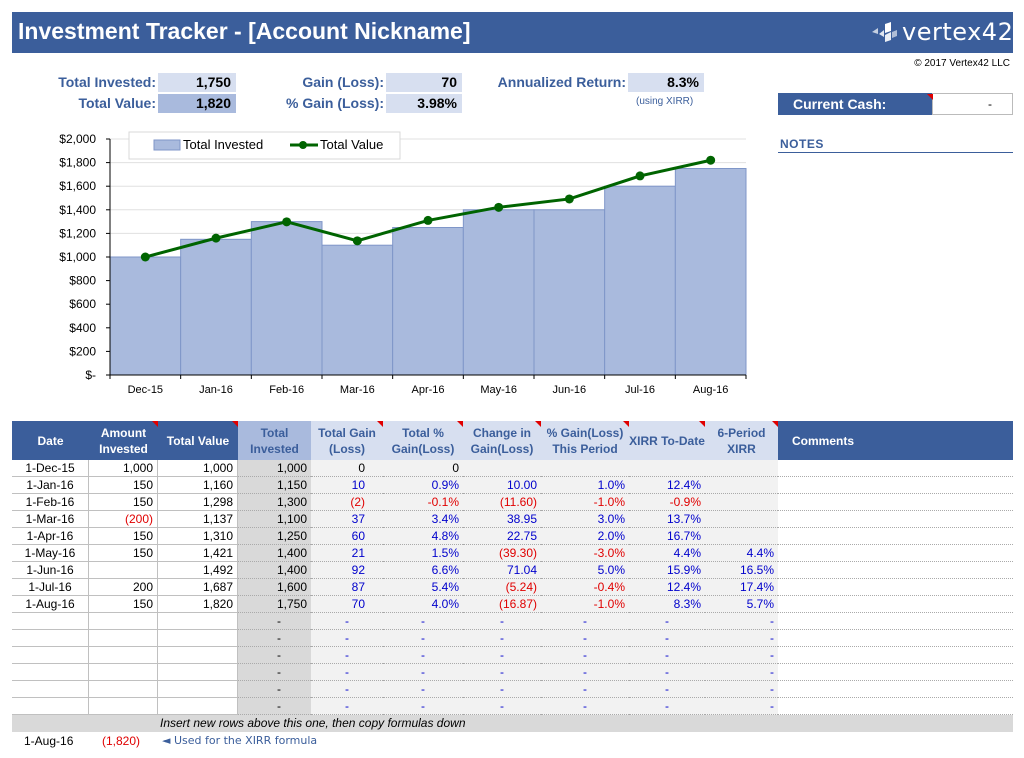 The image size is (1024, 758). Describe the element at coordinates (198, 502) in the screenshot. I see `cell-total-value: 1,298` at that location.